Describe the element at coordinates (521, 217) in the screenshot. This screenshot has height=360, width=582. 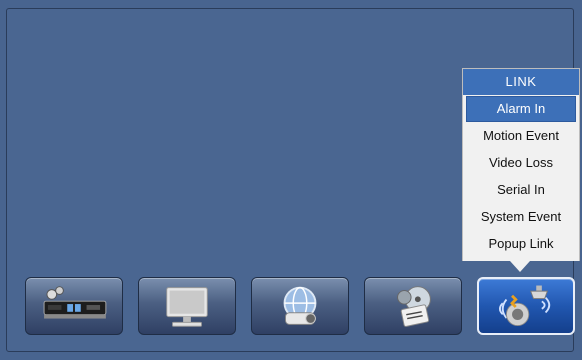
I see `menu-item-system-event: System Event` at that location.